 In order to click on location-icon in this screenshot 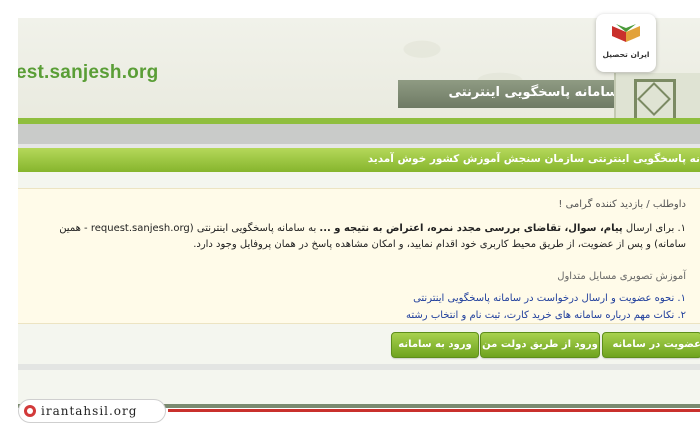, I will do `click(30, 411)`.